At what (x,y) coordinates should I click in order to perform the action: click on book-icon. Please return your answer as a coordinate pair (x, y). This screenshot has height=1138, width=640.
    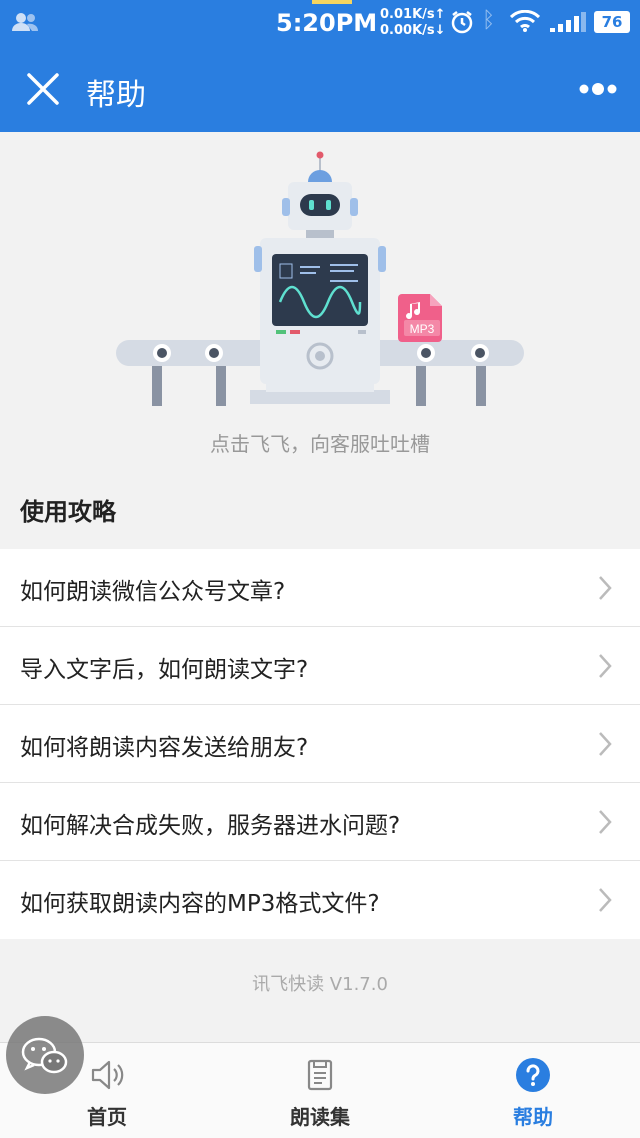
    Looking at the image, I should click on (320, 1075).